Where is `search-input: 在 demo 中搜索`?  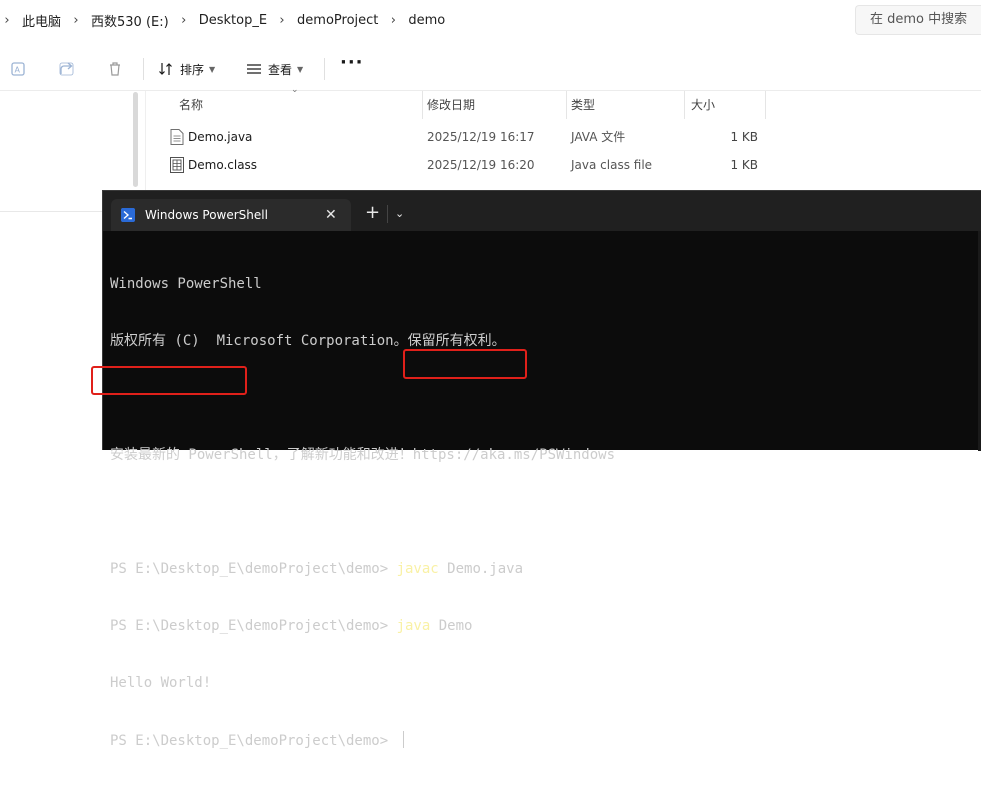
search-input: 在 demo 中搜索 is located at coordinates (918, 20).